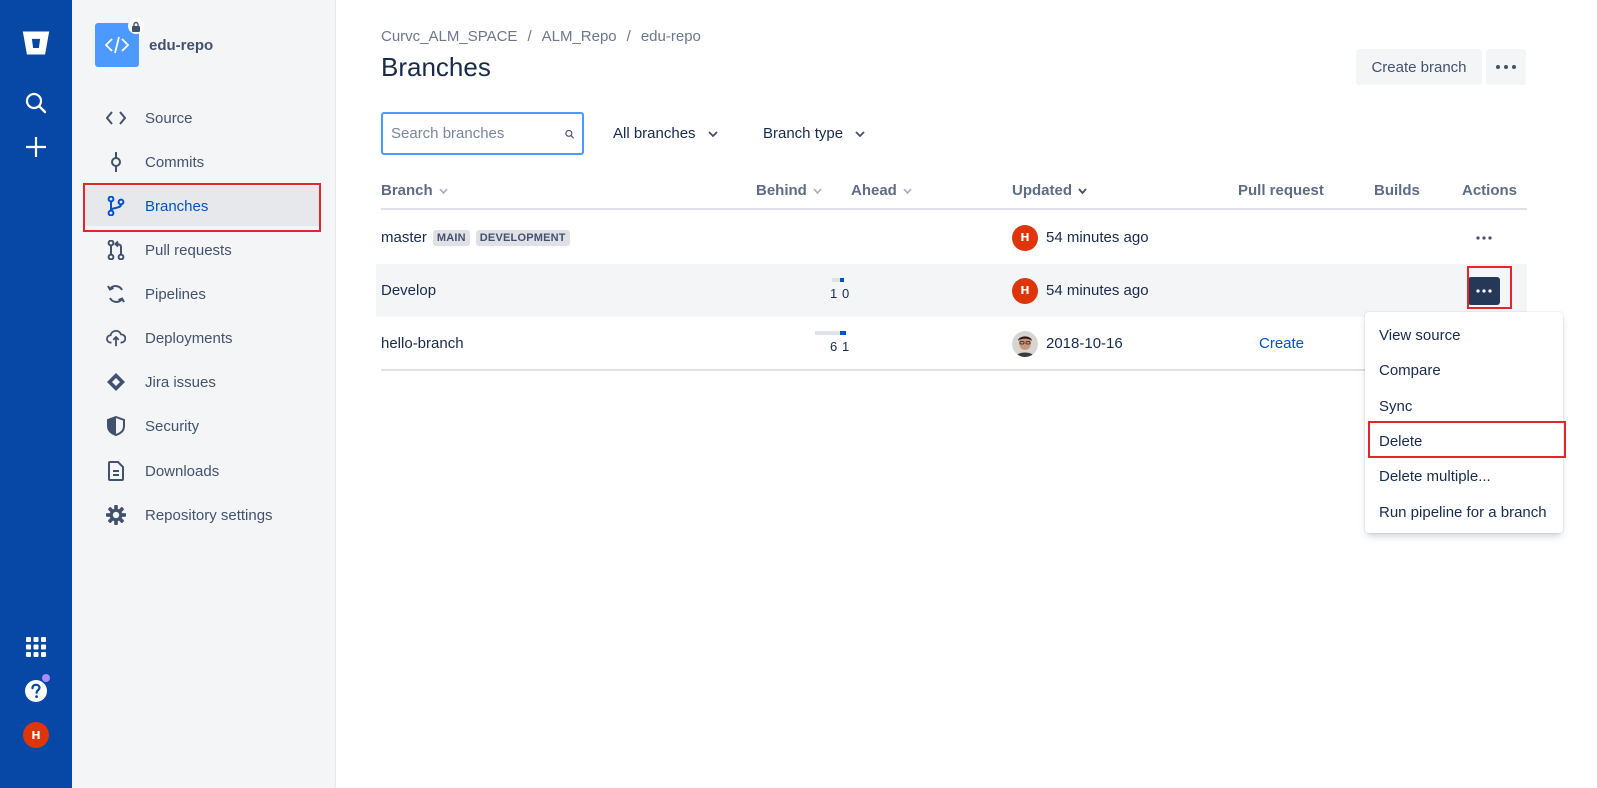 Image resolution: width=1597 pixels, height=788 pixels. What do you see at coordinates (172, 426) in the screenshot?
I see `sidebar-item-label: Security` at bounding box center [172, 426].